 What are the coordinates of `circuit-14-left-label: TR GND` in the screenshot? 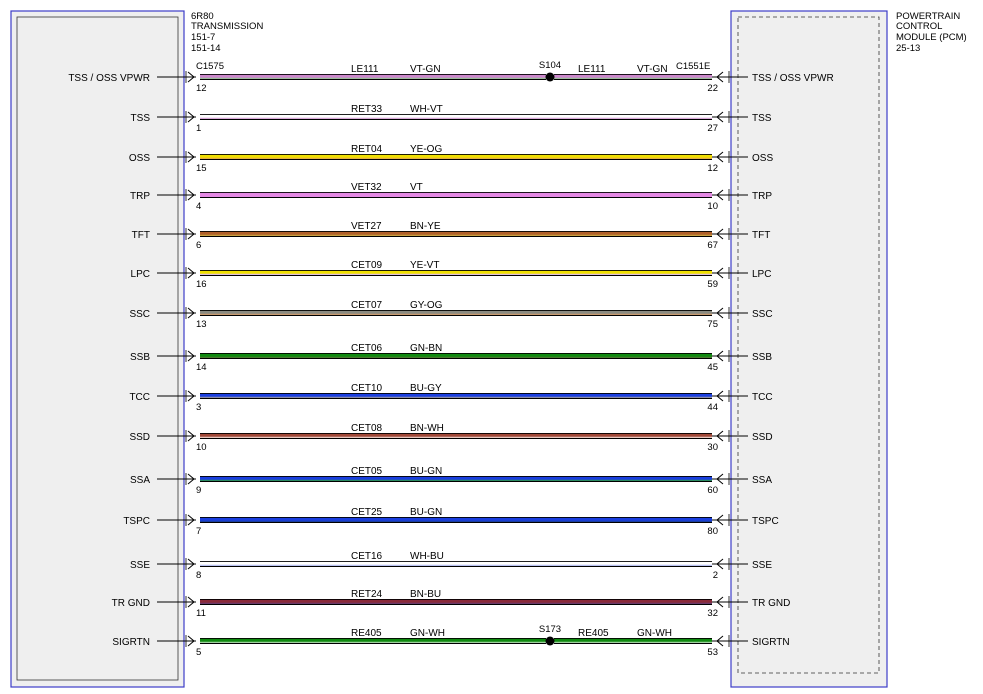 It's located at (131, 603).